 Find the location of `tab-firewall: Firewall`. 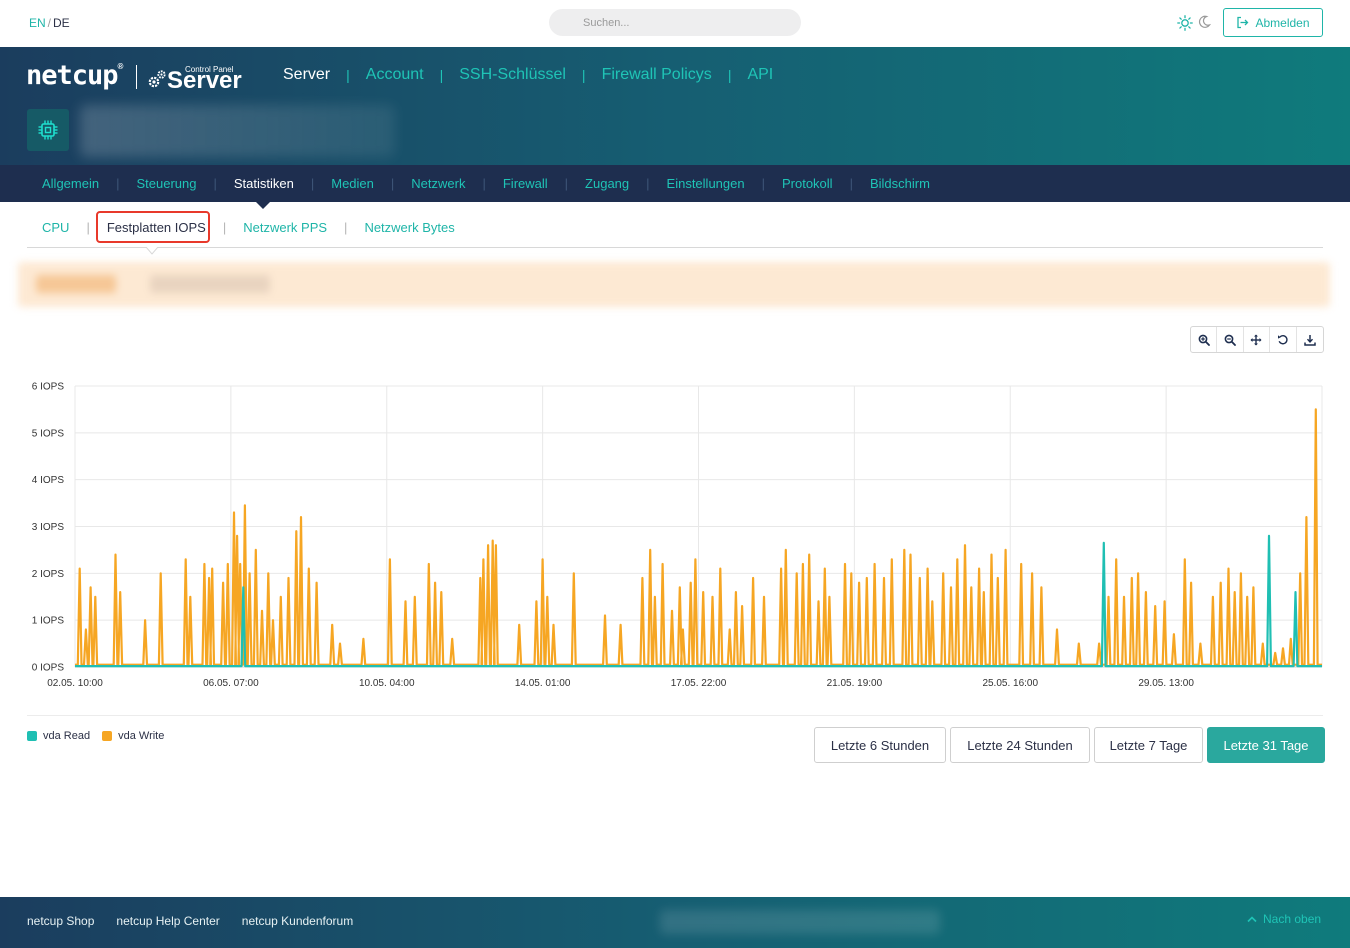

tab-firewall: Firewall is located at coordinates (525, 183).